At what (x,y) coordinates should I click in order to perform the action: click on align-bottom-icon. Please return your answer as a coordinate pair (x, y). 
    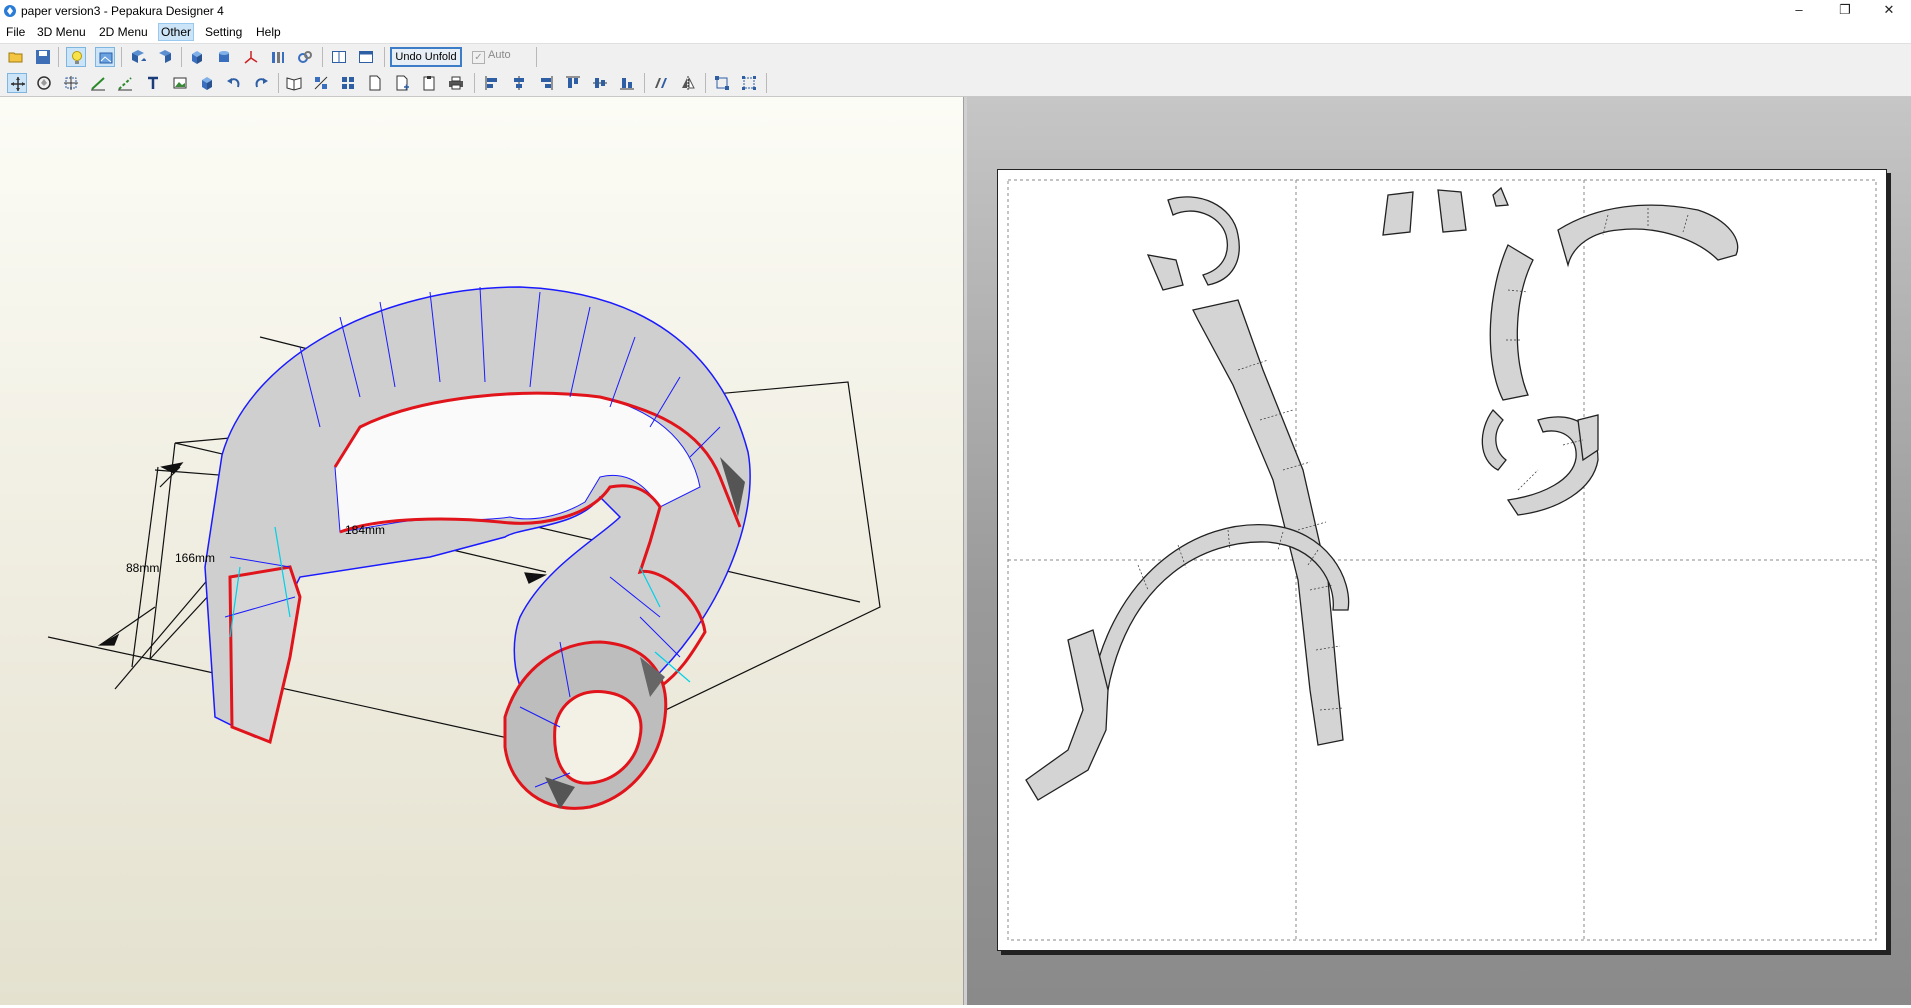
    Looking at the image, I should click on (627, 84).